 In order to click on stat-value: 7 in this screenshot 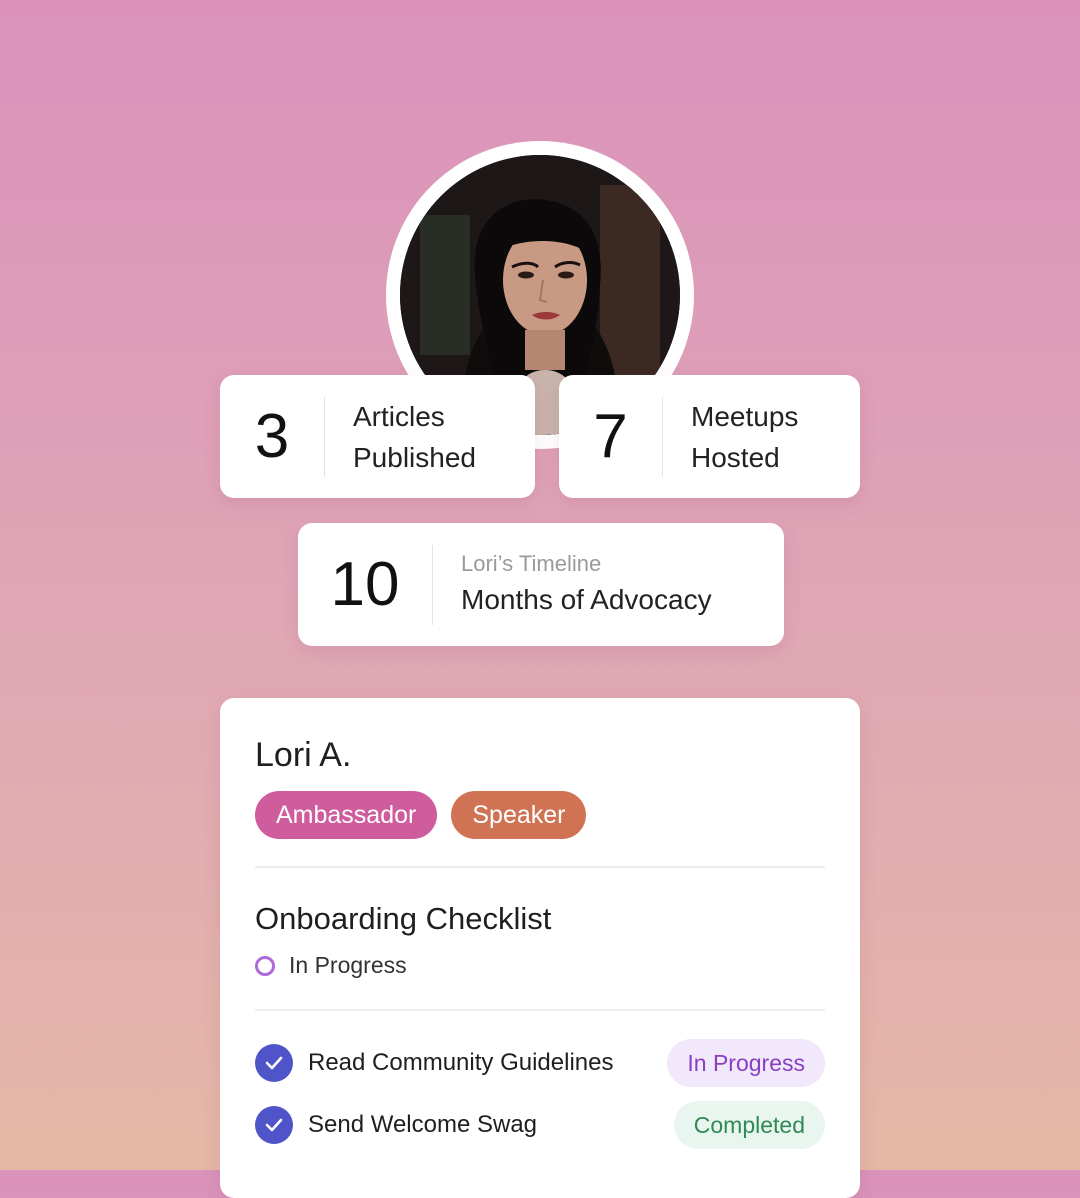, I will do `click(610, 436)`.